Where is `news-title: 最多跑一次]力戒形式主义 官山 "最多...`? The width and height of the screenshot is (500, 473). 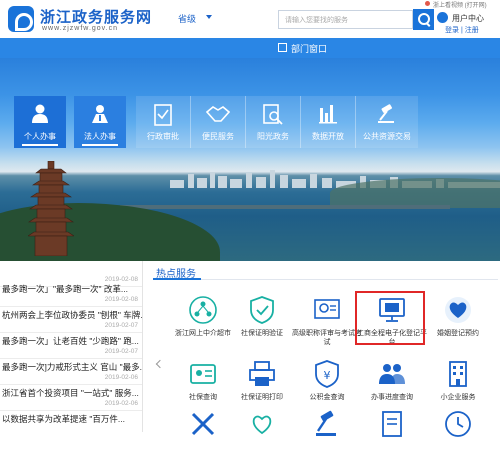 news-title: 最多跑一次]力戒形式主义 官山 "最多... is located at coordinates (72, 367).